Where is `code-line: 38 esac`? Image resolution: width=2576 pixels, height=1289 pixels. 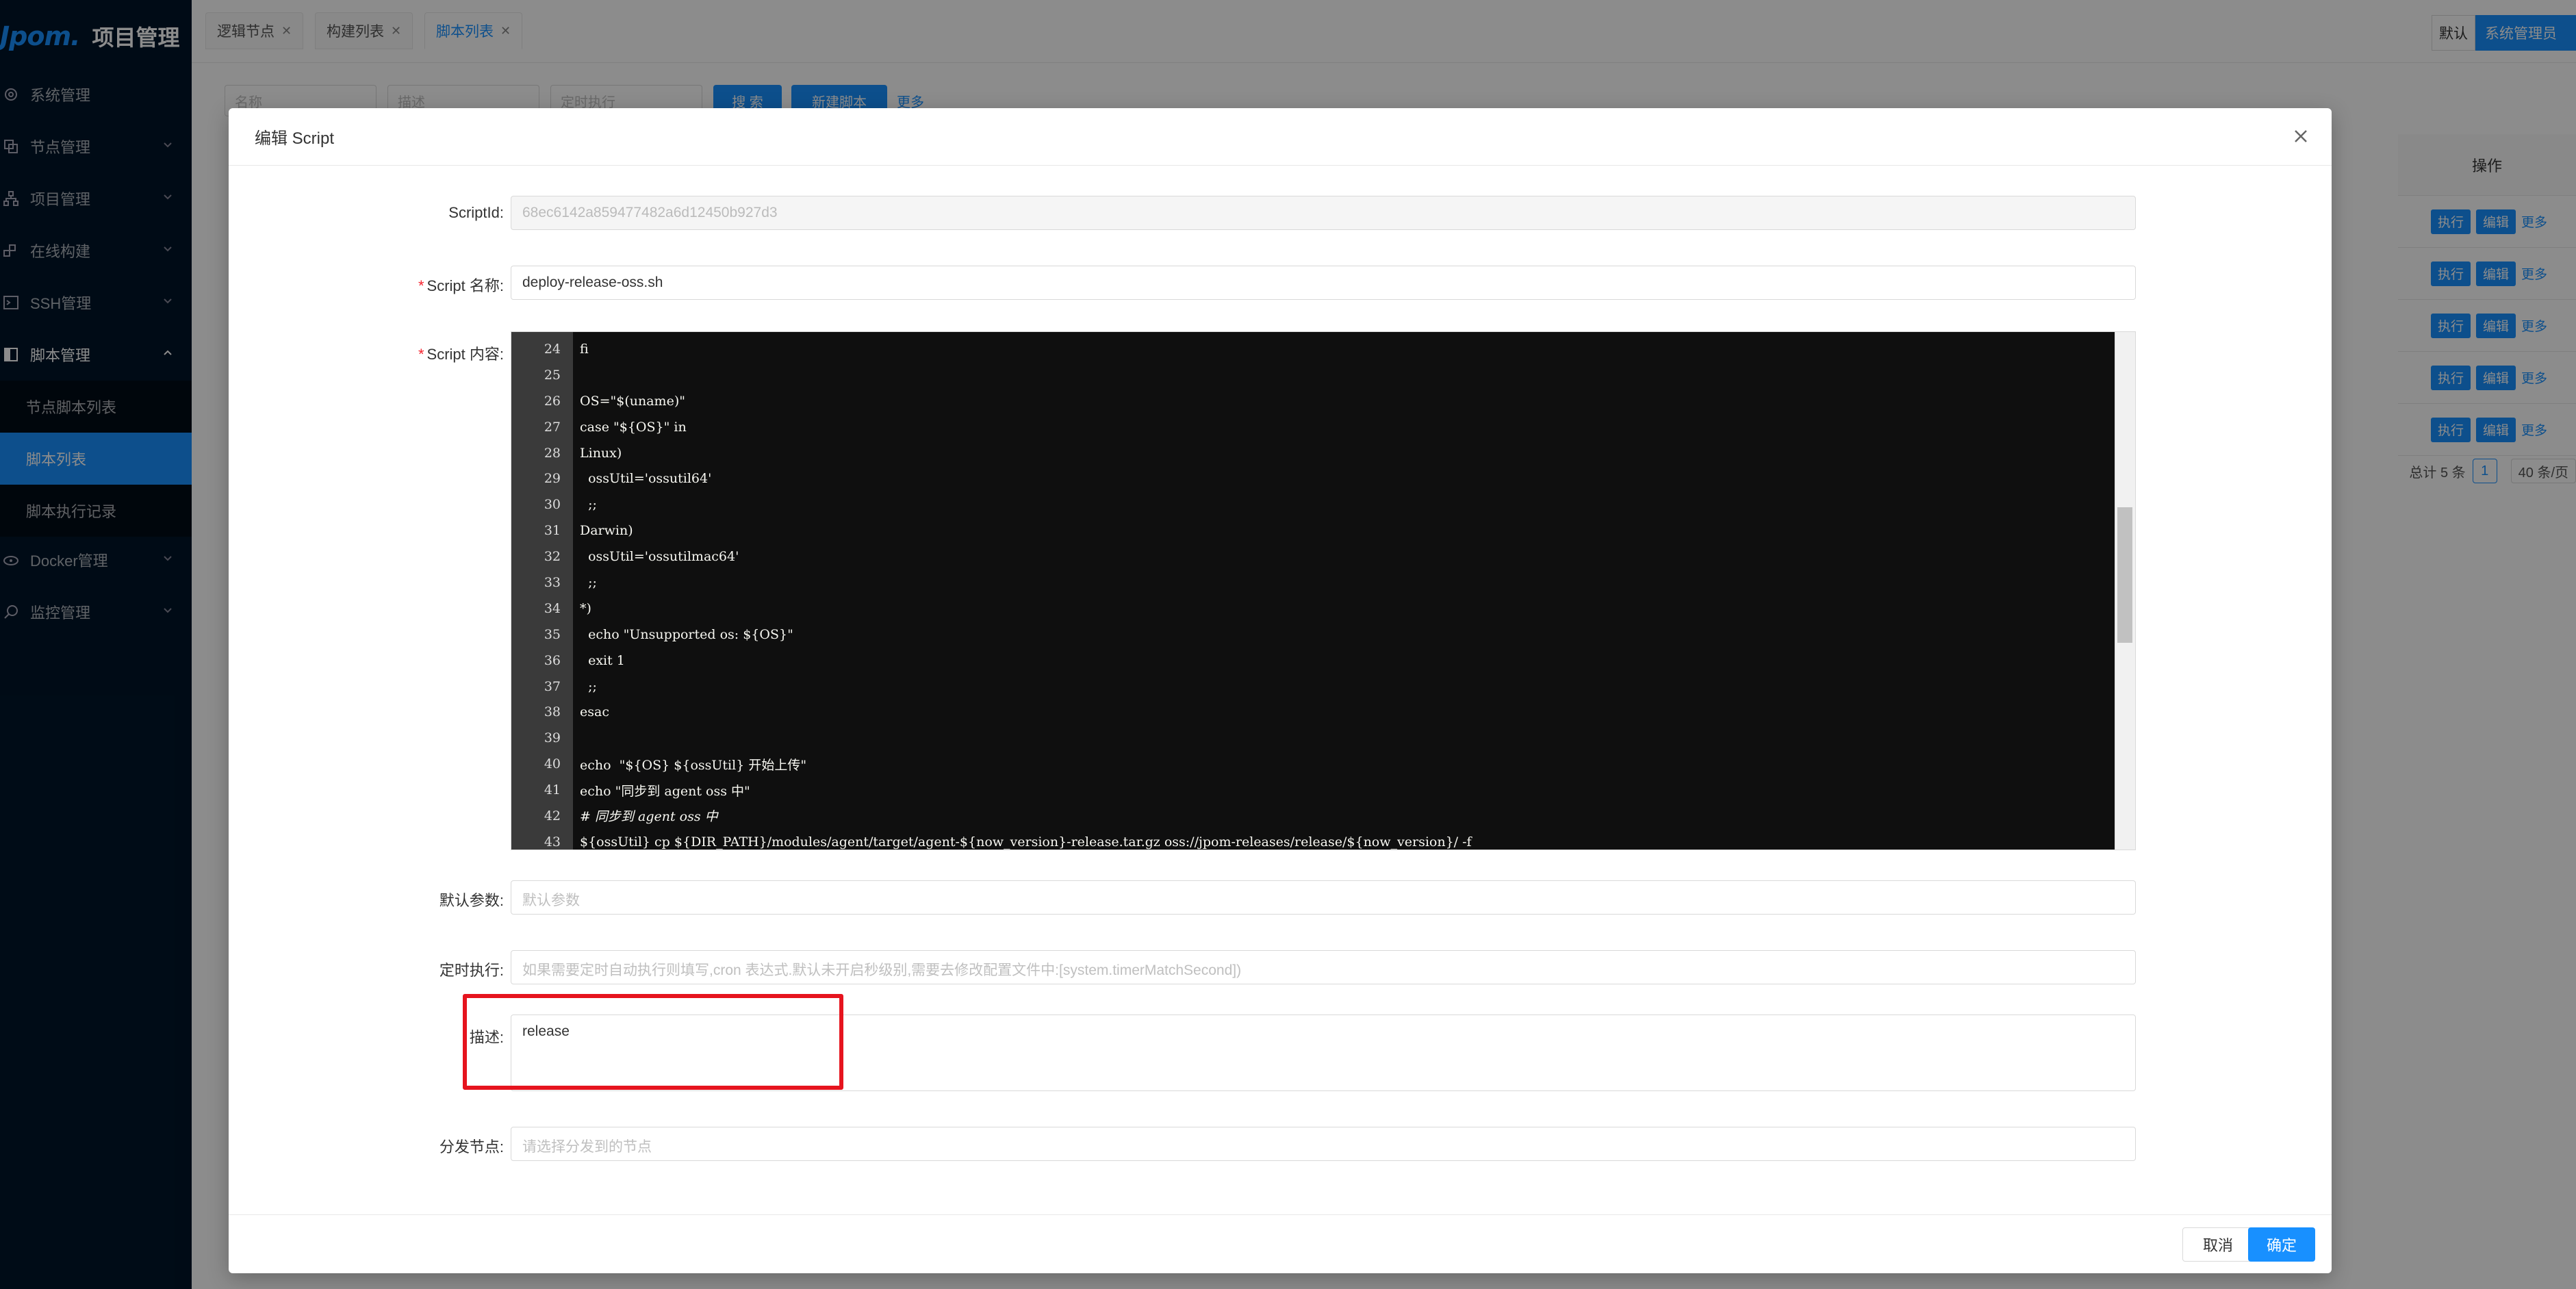 code-line: 38 esac is located at coordinates (1313, 712).